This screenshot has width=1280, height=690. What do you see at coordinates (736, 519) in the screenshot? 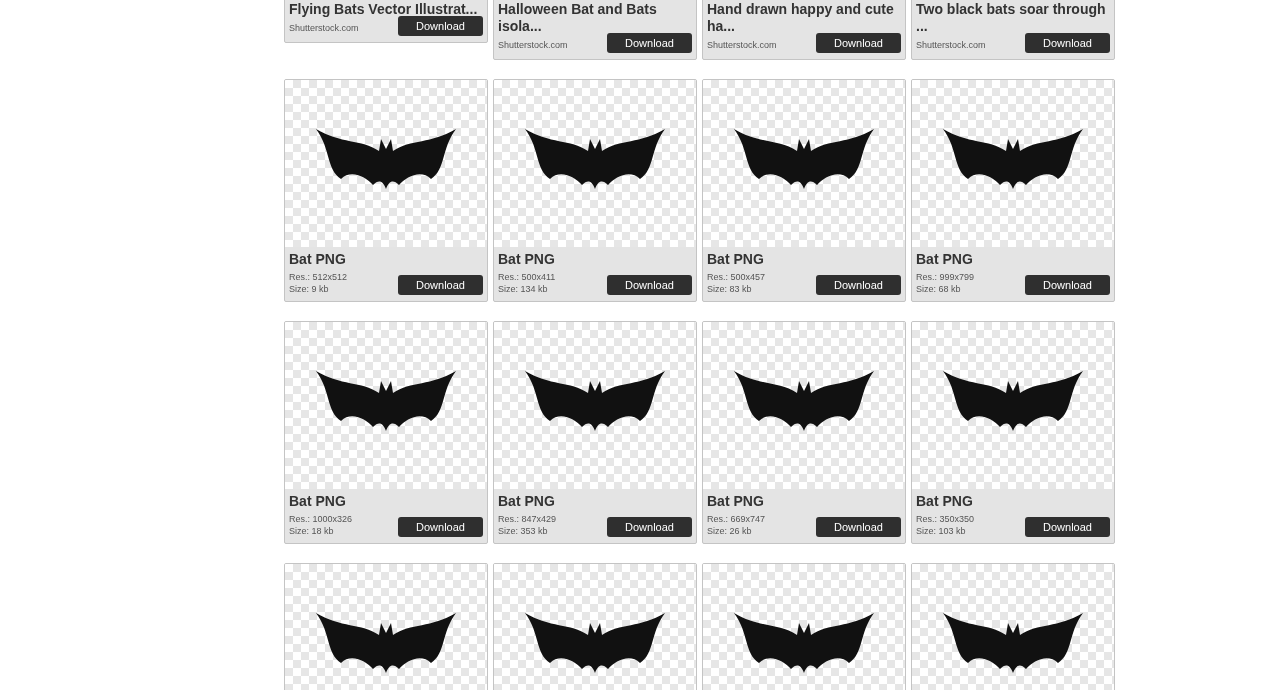
I see `resolution-text: Res.: 669x747` at bounding box center [736, 519].